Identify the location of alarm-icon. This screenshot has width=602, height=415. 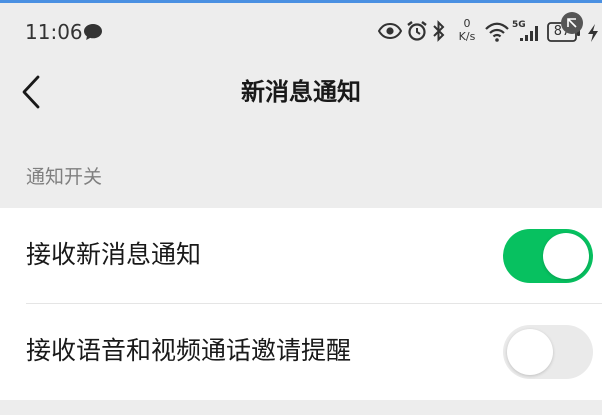
(417, 31).